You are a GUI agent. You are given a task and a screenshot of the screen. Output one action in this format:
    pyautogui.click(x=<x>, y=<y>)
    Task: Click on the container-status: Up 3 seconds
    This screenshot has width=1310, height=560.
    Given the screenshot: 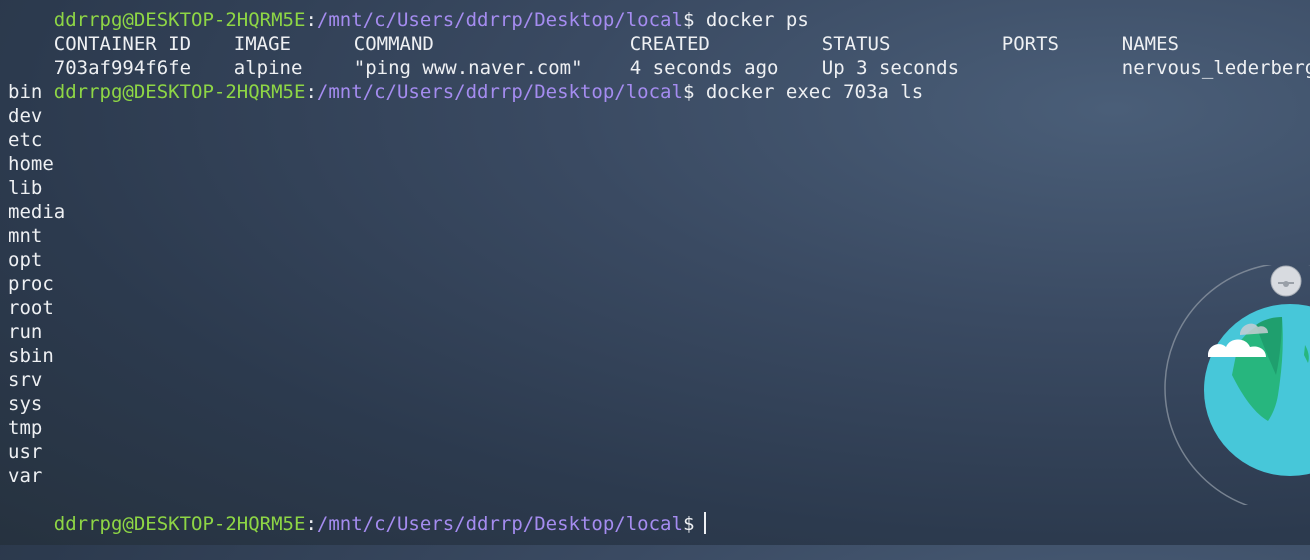 What is the action you would take?
    pyautogui.click(x=890, y=68)
    